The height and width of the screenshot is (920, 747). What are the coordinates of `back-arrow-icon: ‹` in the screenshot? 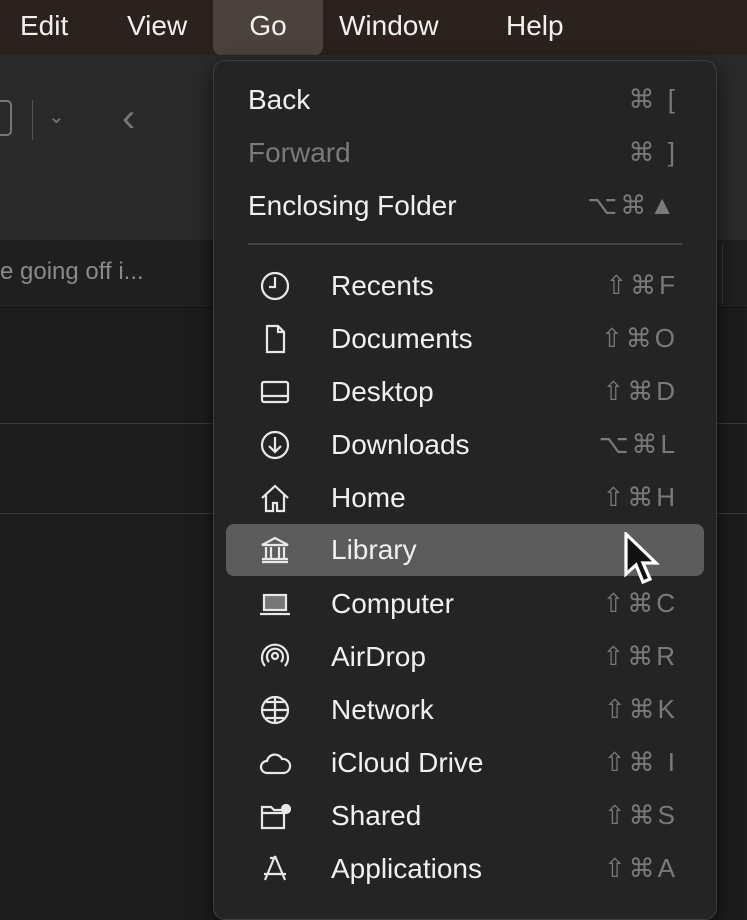 It's located at (128, 118).